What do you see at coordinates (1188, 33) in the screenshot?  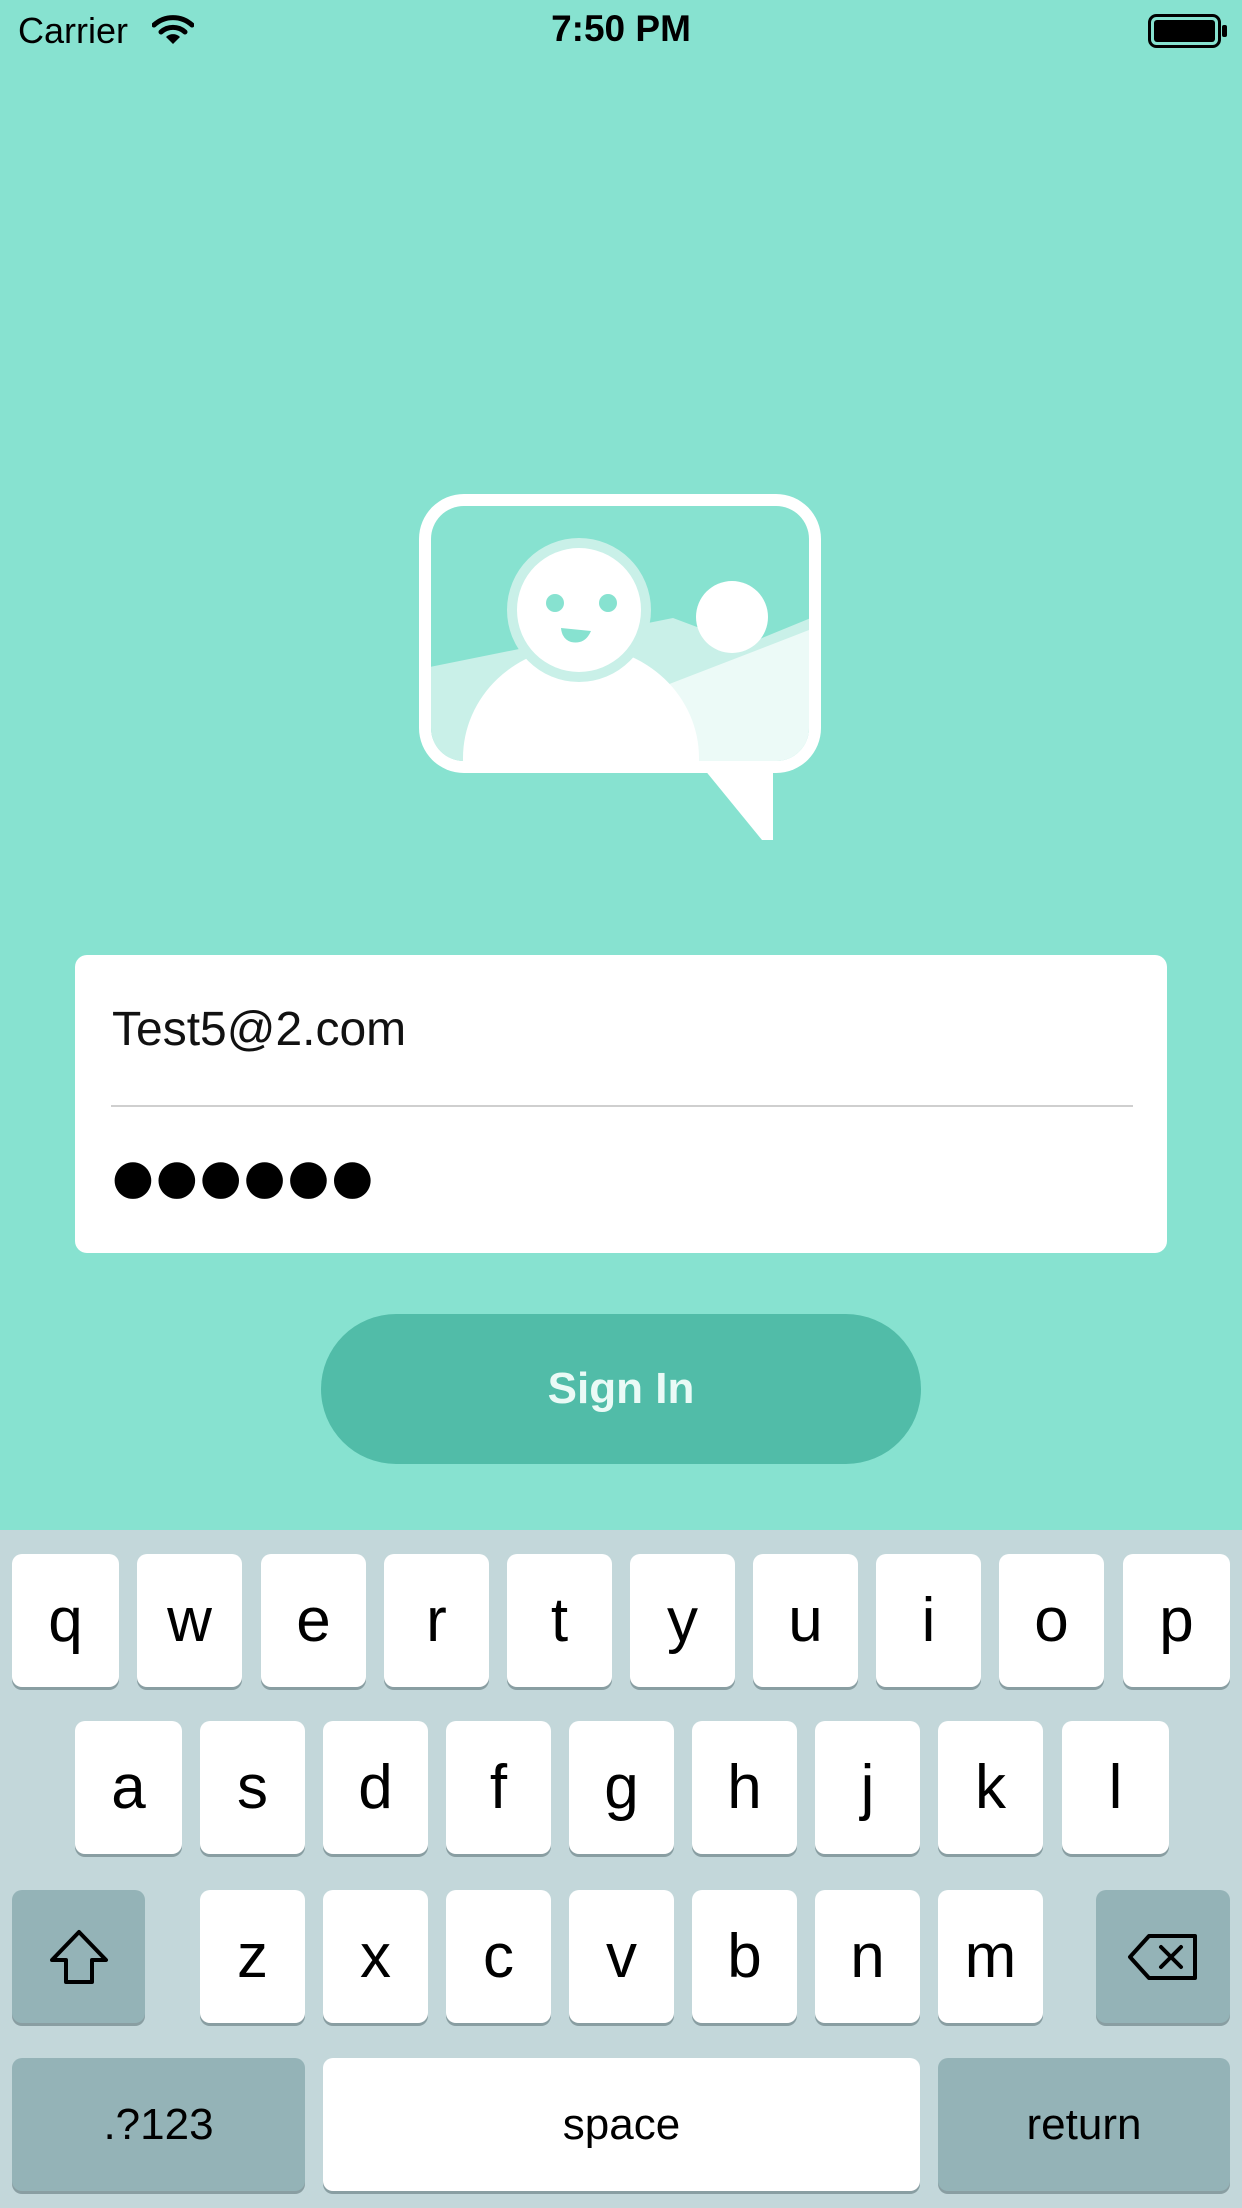 I see `battery-icon` at bounding box center [1188, 33].